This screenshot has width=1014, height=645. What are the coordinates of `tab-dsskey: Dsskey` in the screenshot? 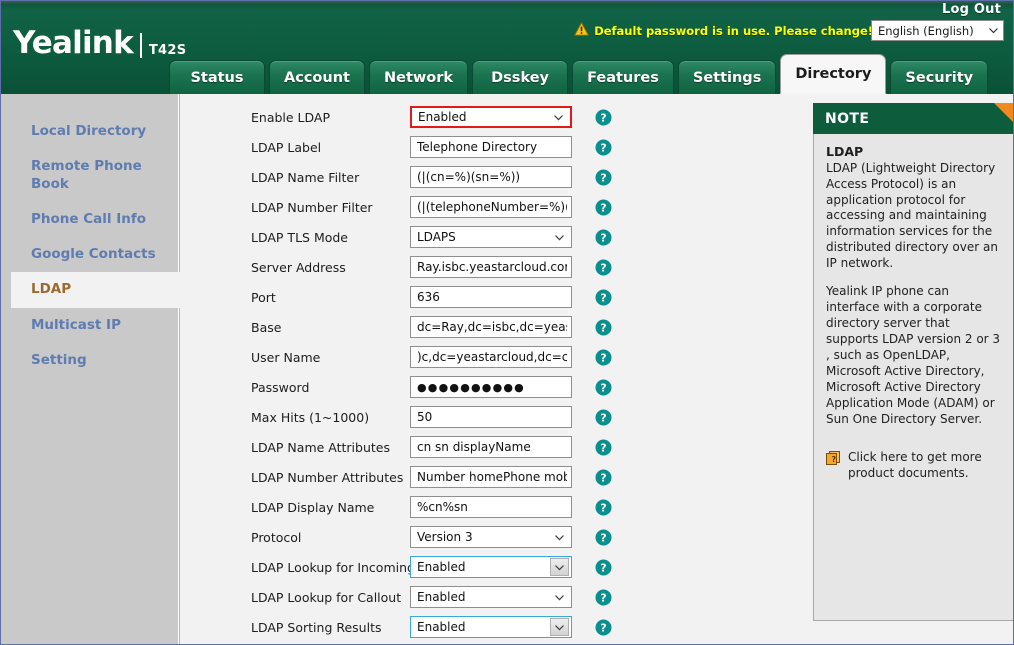 It's located at (520, 77).